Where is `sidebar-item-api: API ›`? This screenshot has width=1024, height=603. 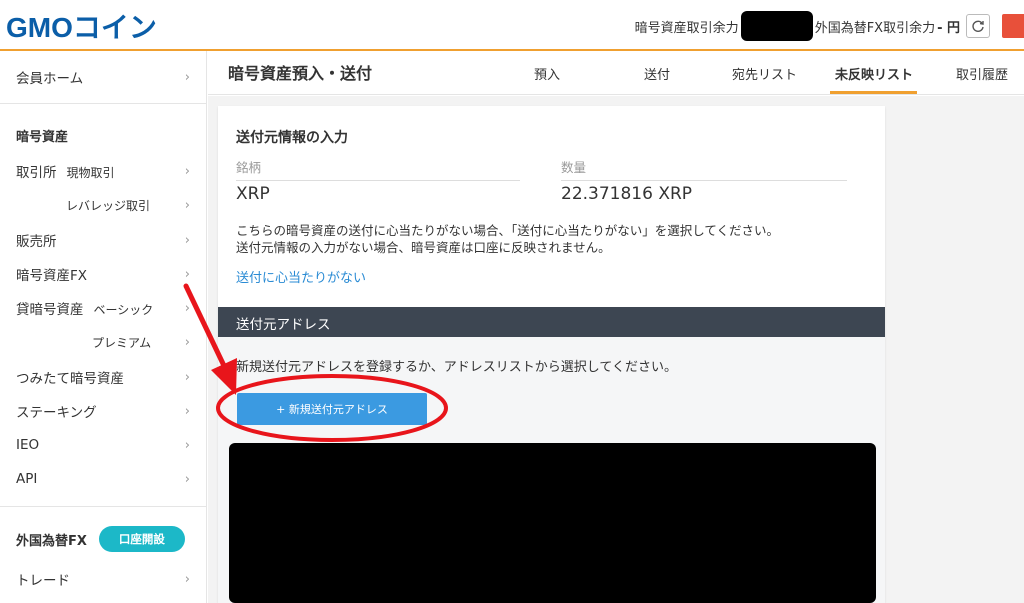
sidebar-item-api: API › is located at coordinates (103, 479).